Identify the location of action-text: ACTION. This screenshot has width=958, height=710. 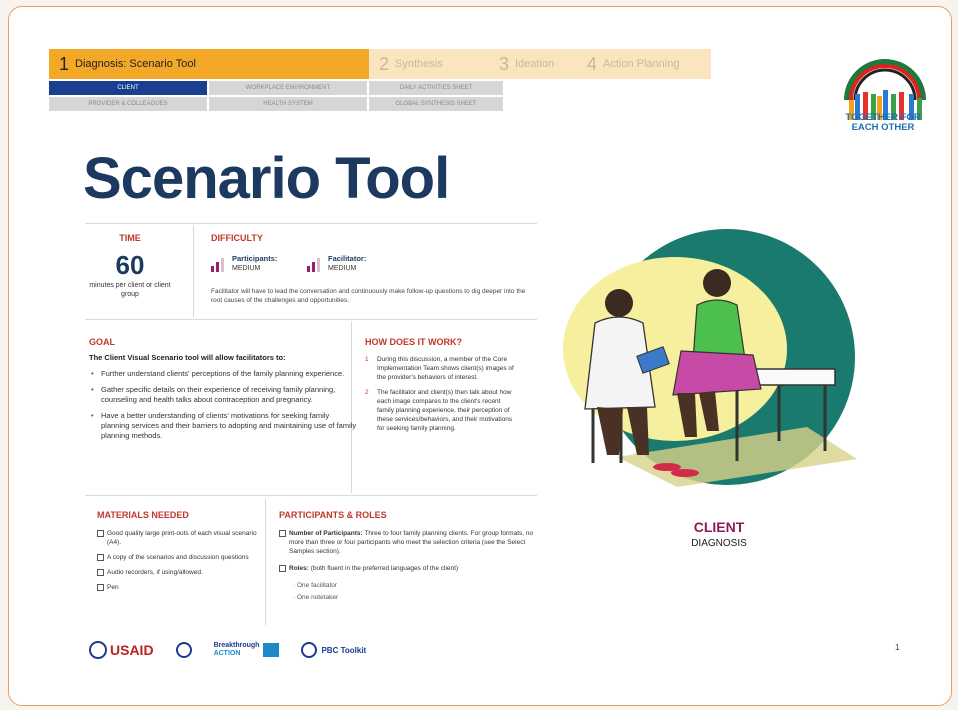
(227, 653).